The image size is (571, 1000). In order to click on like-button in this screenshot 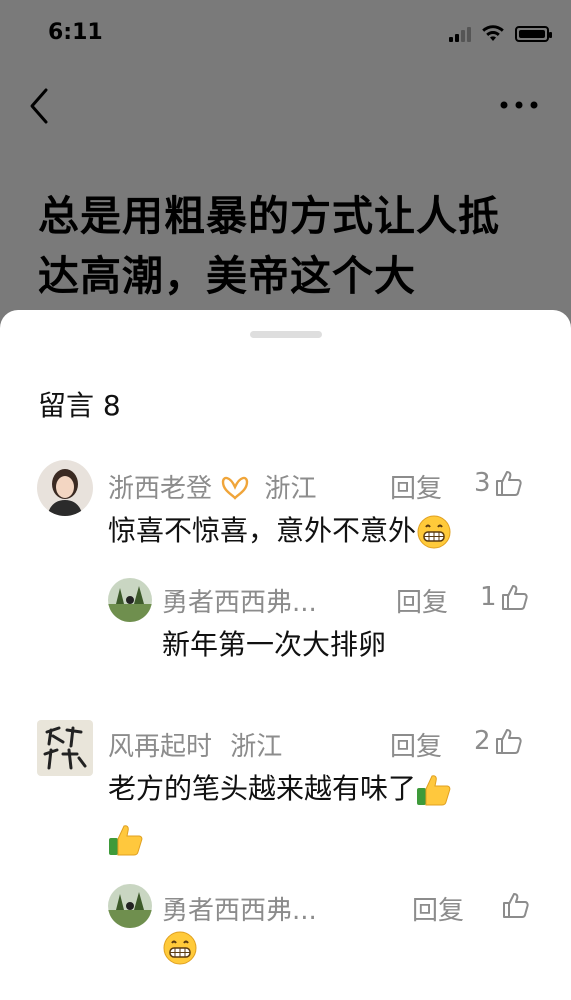, I will do `click(515, 905)`.